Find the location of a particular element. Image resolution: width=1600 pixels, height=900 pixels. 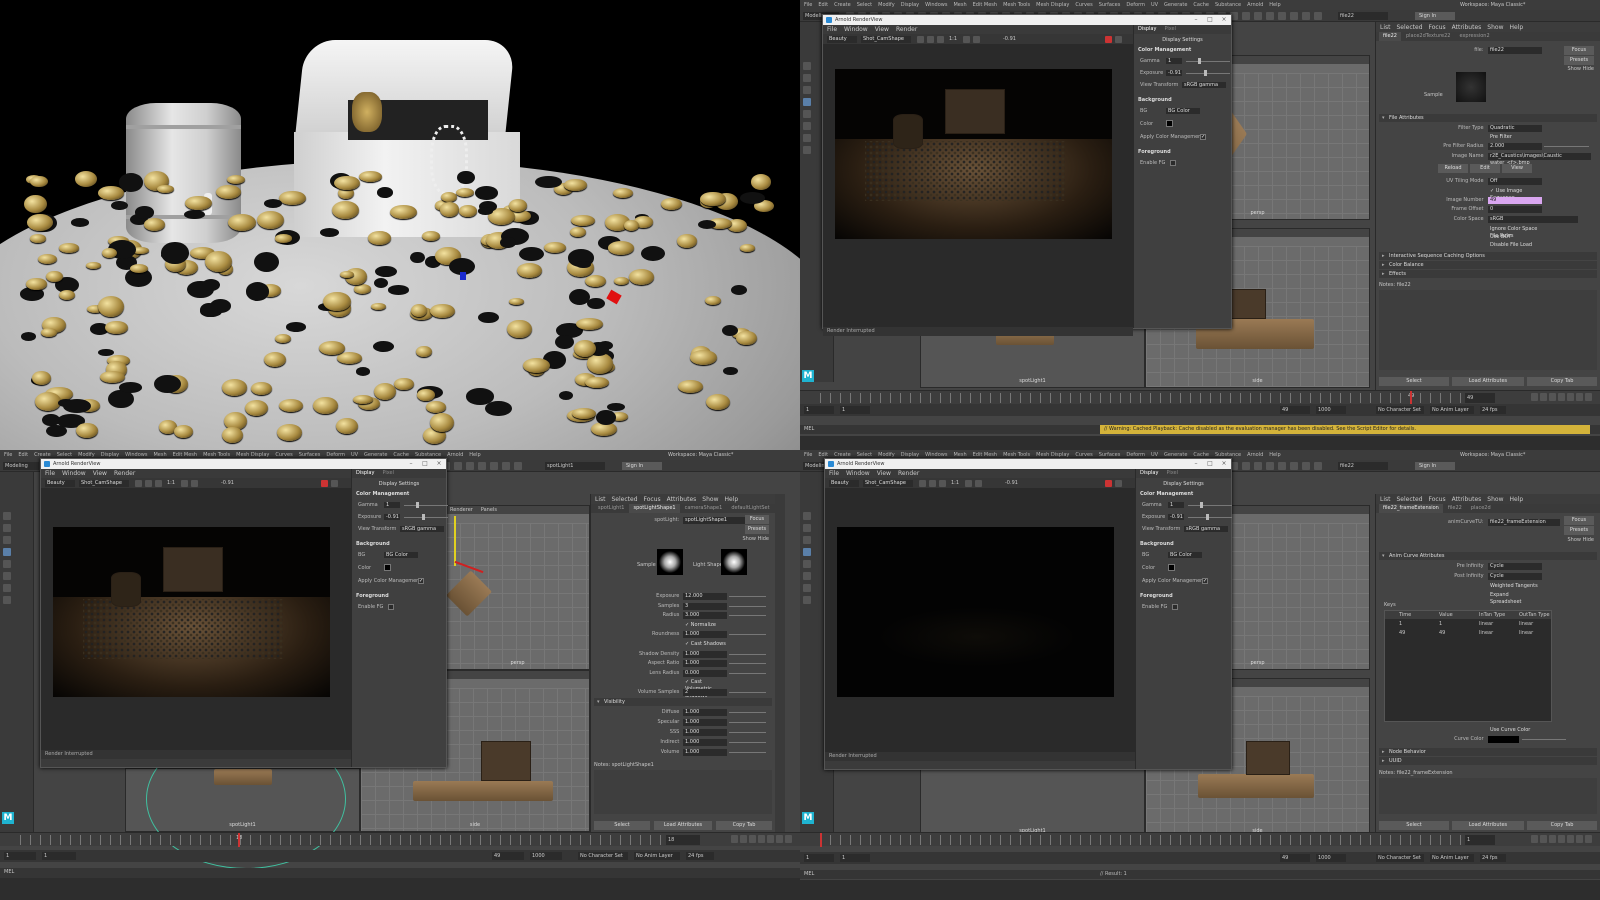

attr-field: 1.000 is located at coordinates (705, 664).